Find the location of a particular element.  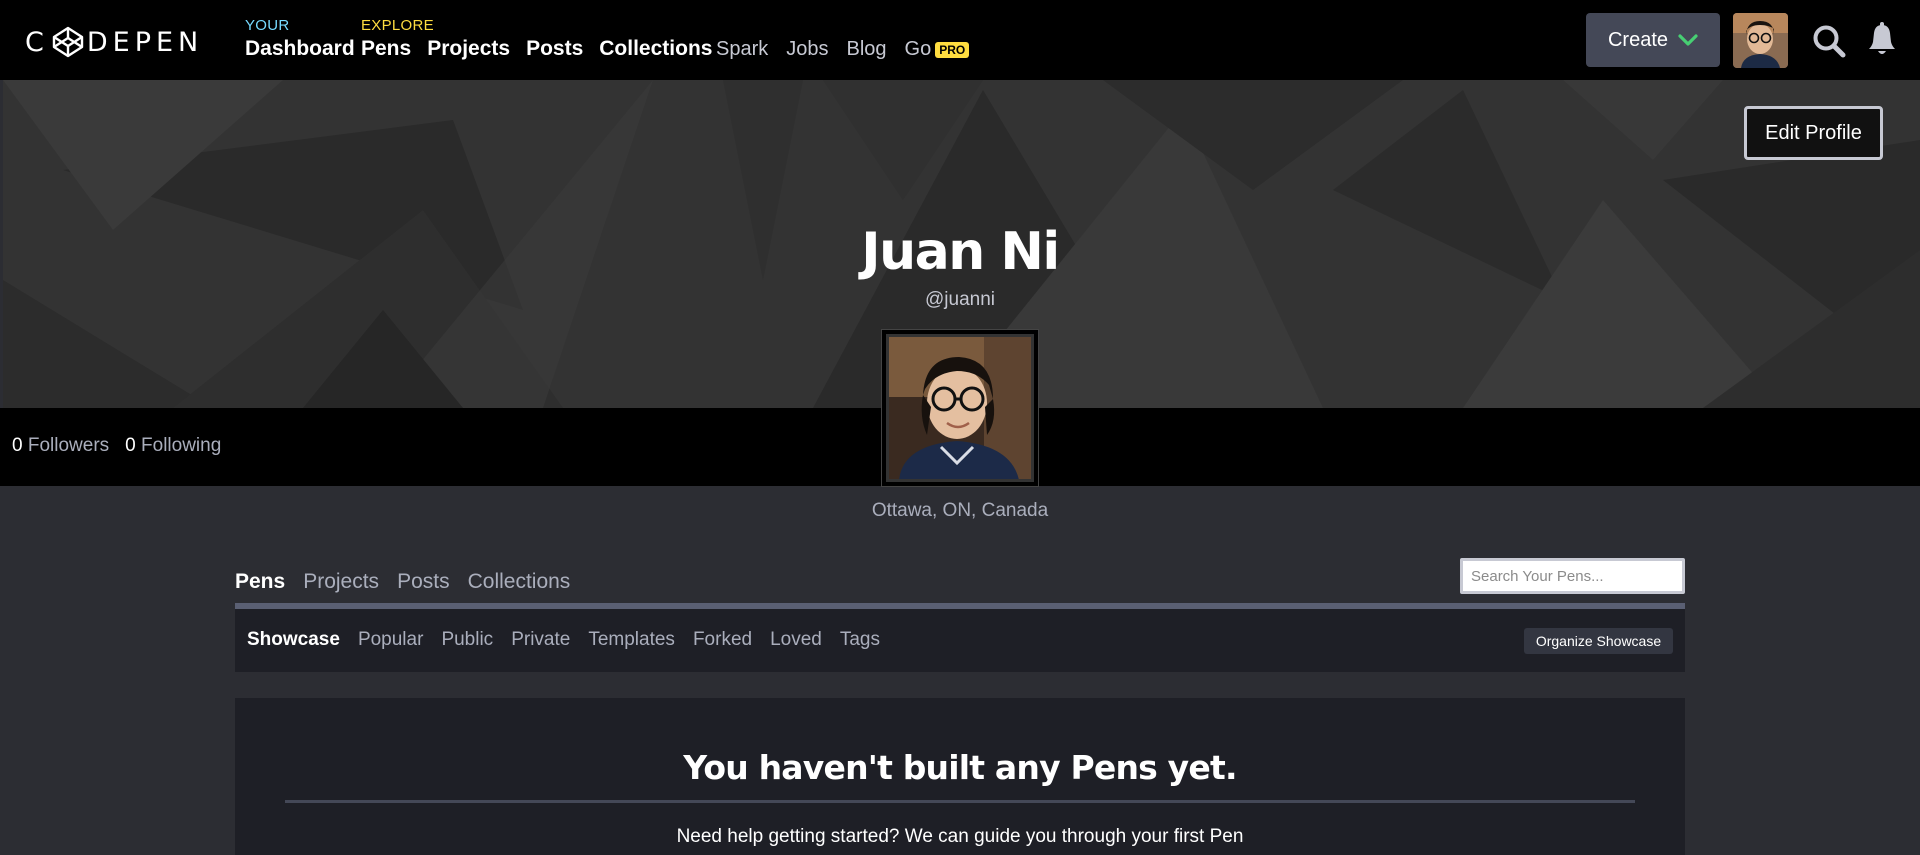

nav-your-group: YOUR Dashboard is located at coordinates (300, 39).